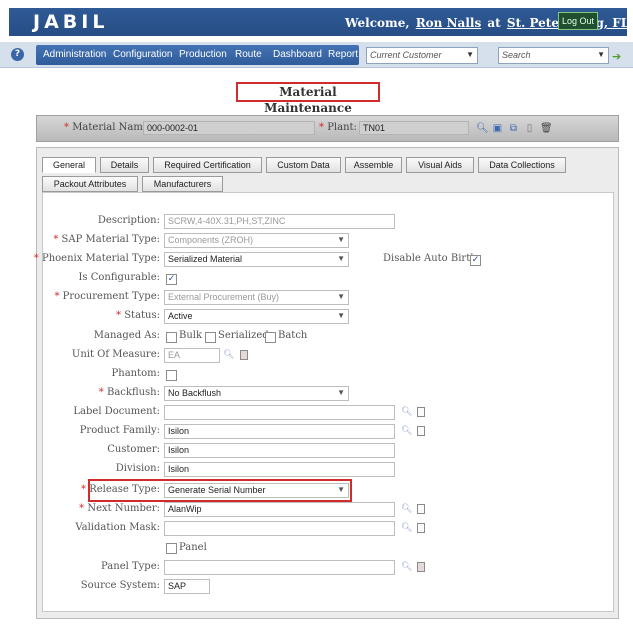  What do you see at coordinates (377, 23) in the screenshot?
I see `welcome-prefix: Welcome,` at bounding box center [377, 23].